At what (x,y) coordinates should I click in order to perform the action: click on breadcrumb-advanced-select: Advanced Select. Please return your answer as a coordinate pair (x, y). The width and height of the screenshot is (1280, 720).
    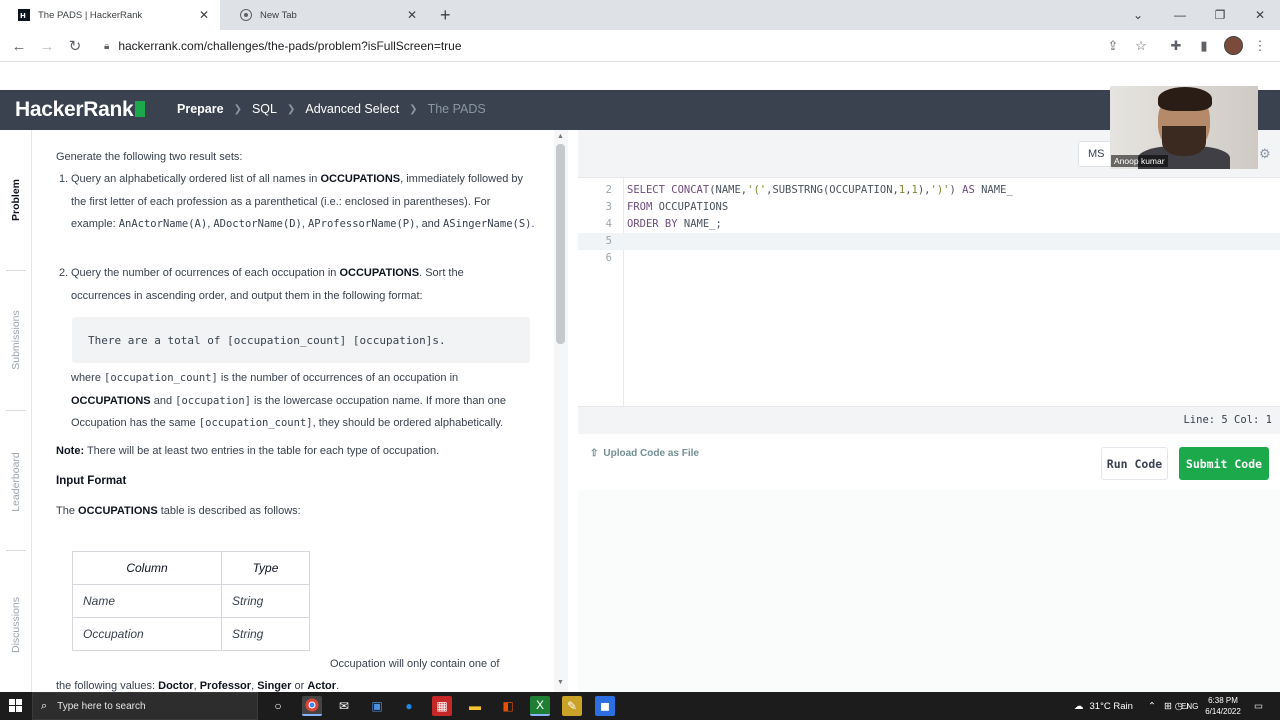
    Looking at the image, I should click on (352, 109).